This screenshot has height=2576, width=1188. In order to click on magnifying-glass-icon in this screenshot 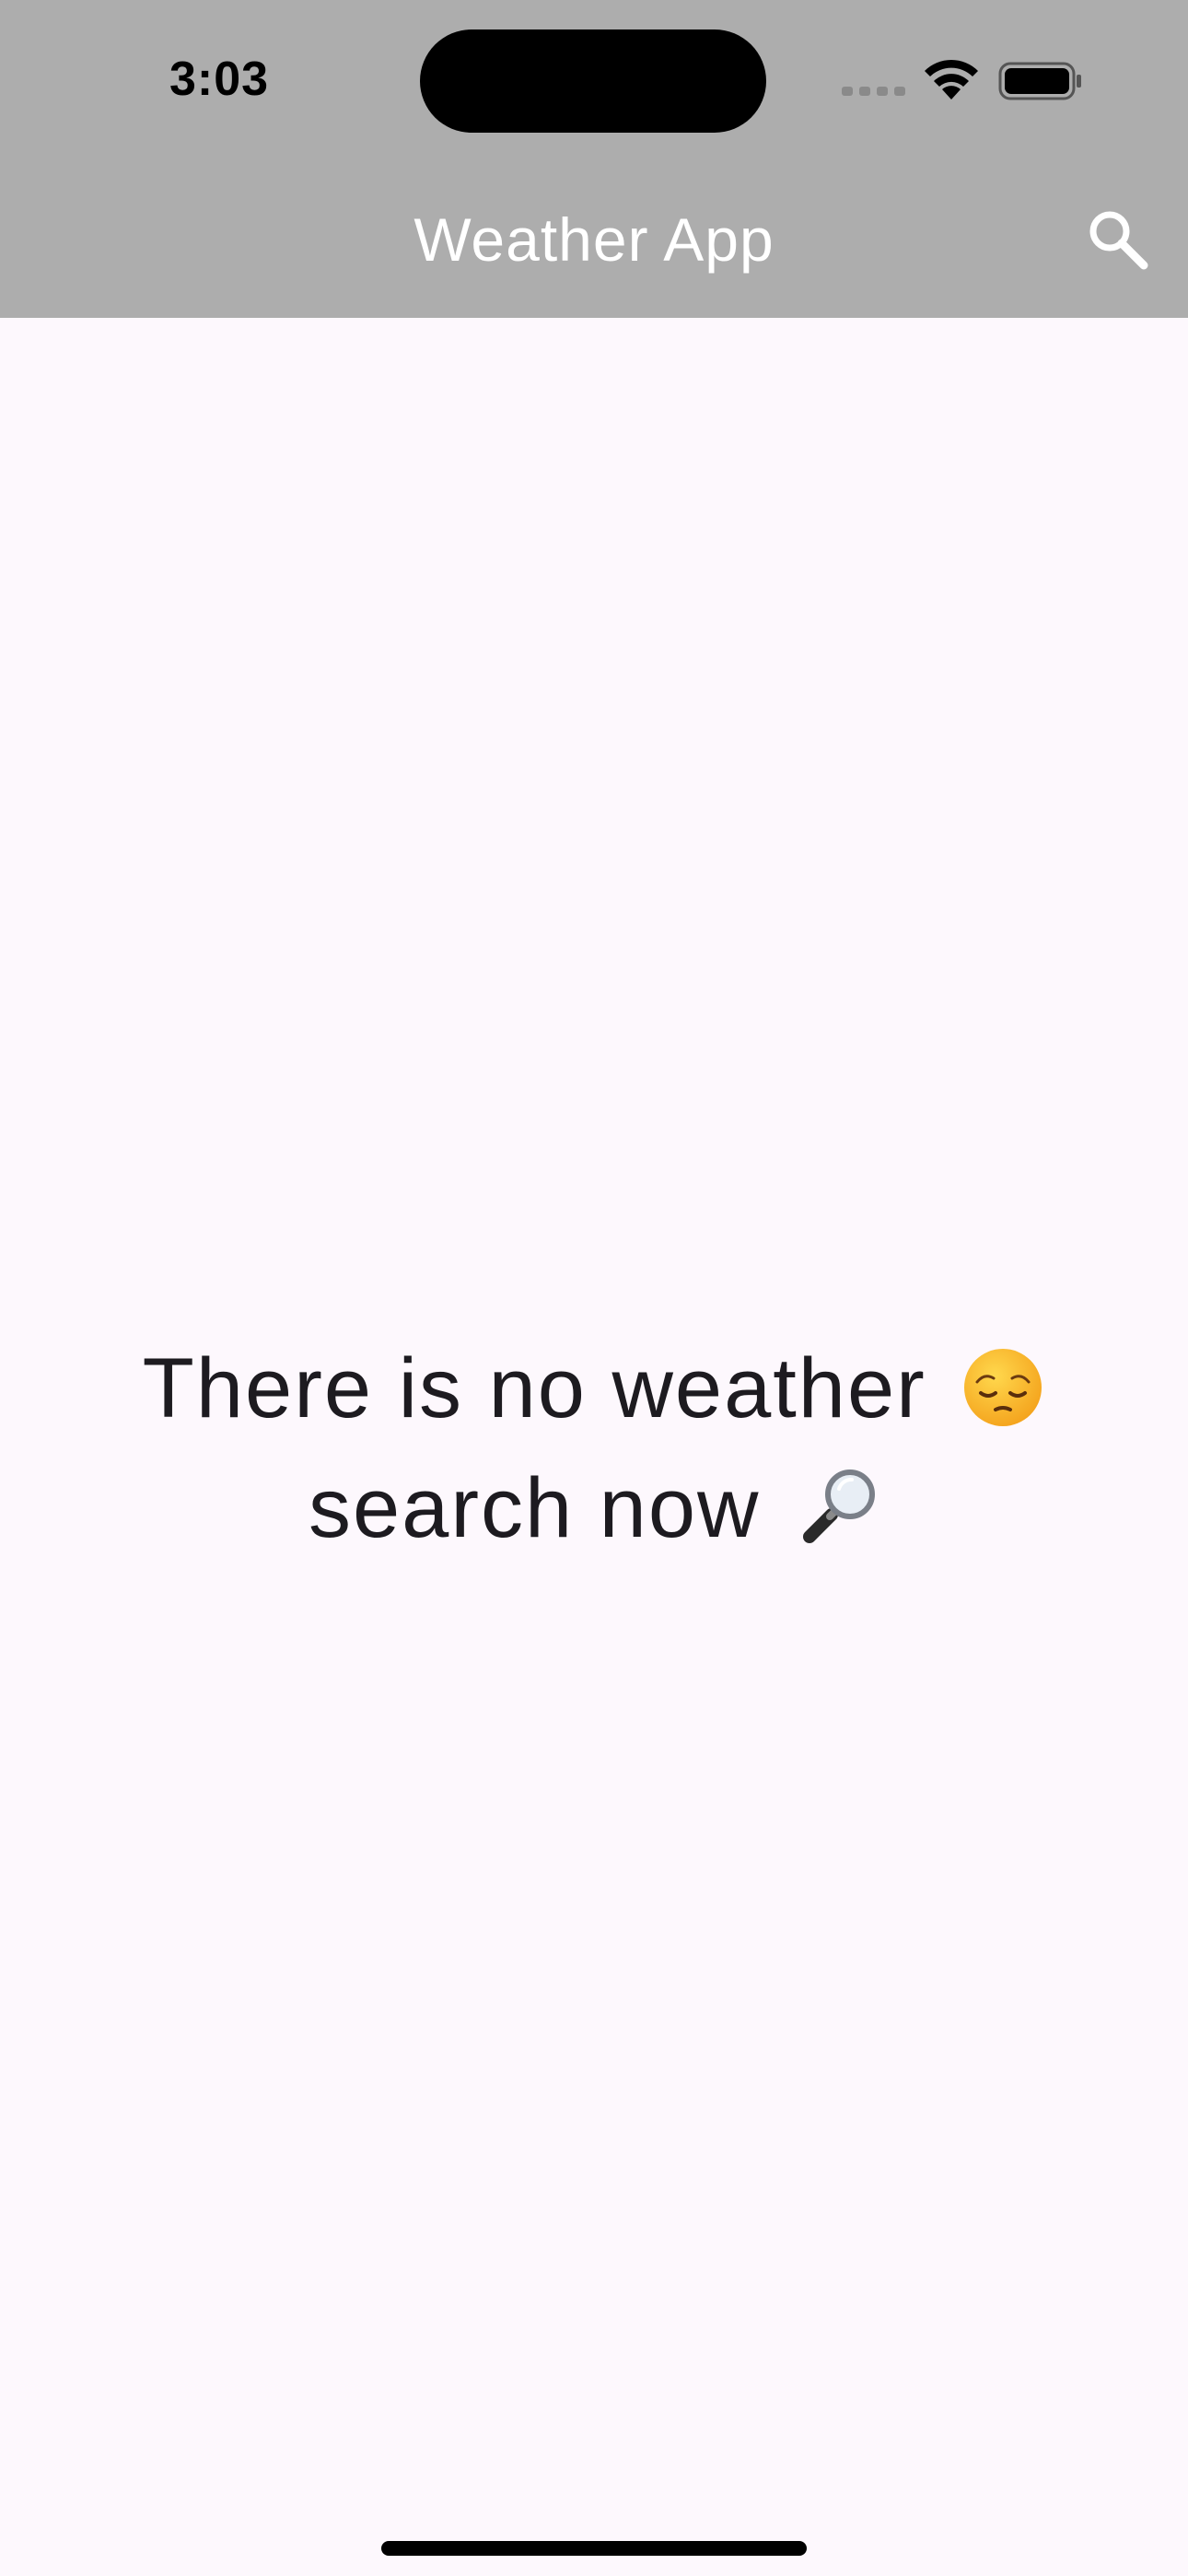, I will do `click(839, 1506)`.